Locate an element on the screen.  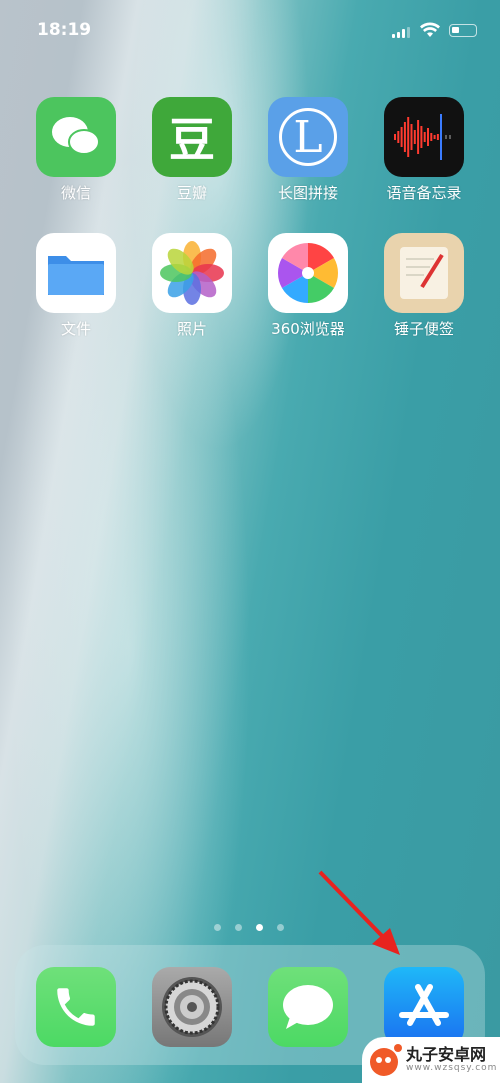
watermark: 丸子安卓网 www.wzsqsy.com is located at coordinates (431, 1060).